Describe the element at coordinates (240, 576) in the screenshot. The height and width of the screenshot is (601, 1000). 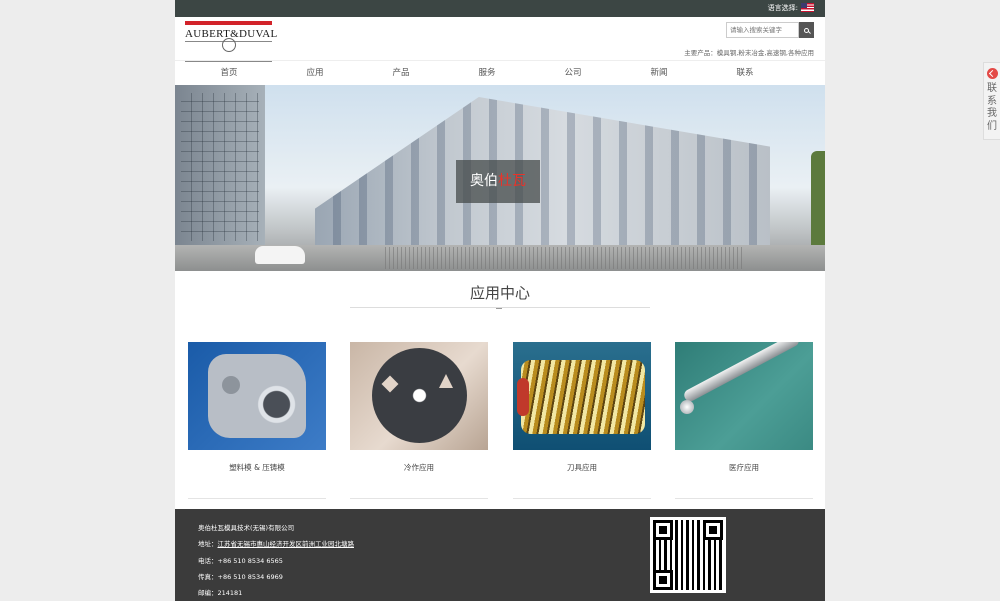
I see `footer-fax: 传真：+86 510 8534 6969` at that location.